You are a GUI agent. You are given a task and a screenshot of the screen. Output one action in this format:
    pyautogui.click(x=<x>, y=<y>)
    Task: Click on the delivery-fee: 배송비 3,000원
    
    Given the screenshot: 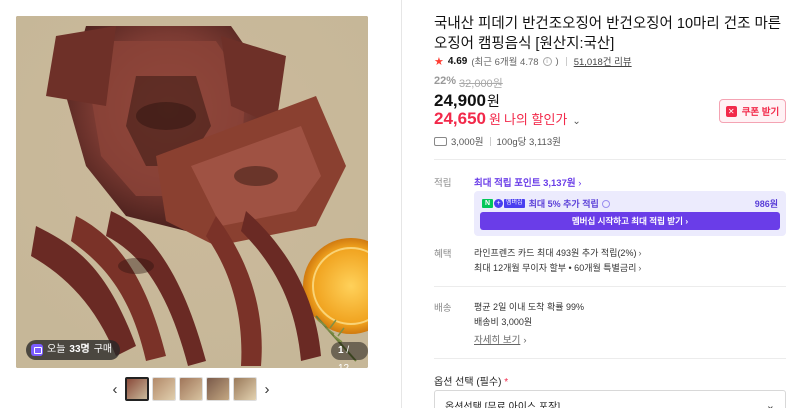 What is the action you would take?
    pyautogui.click(x=503, y=322)
    